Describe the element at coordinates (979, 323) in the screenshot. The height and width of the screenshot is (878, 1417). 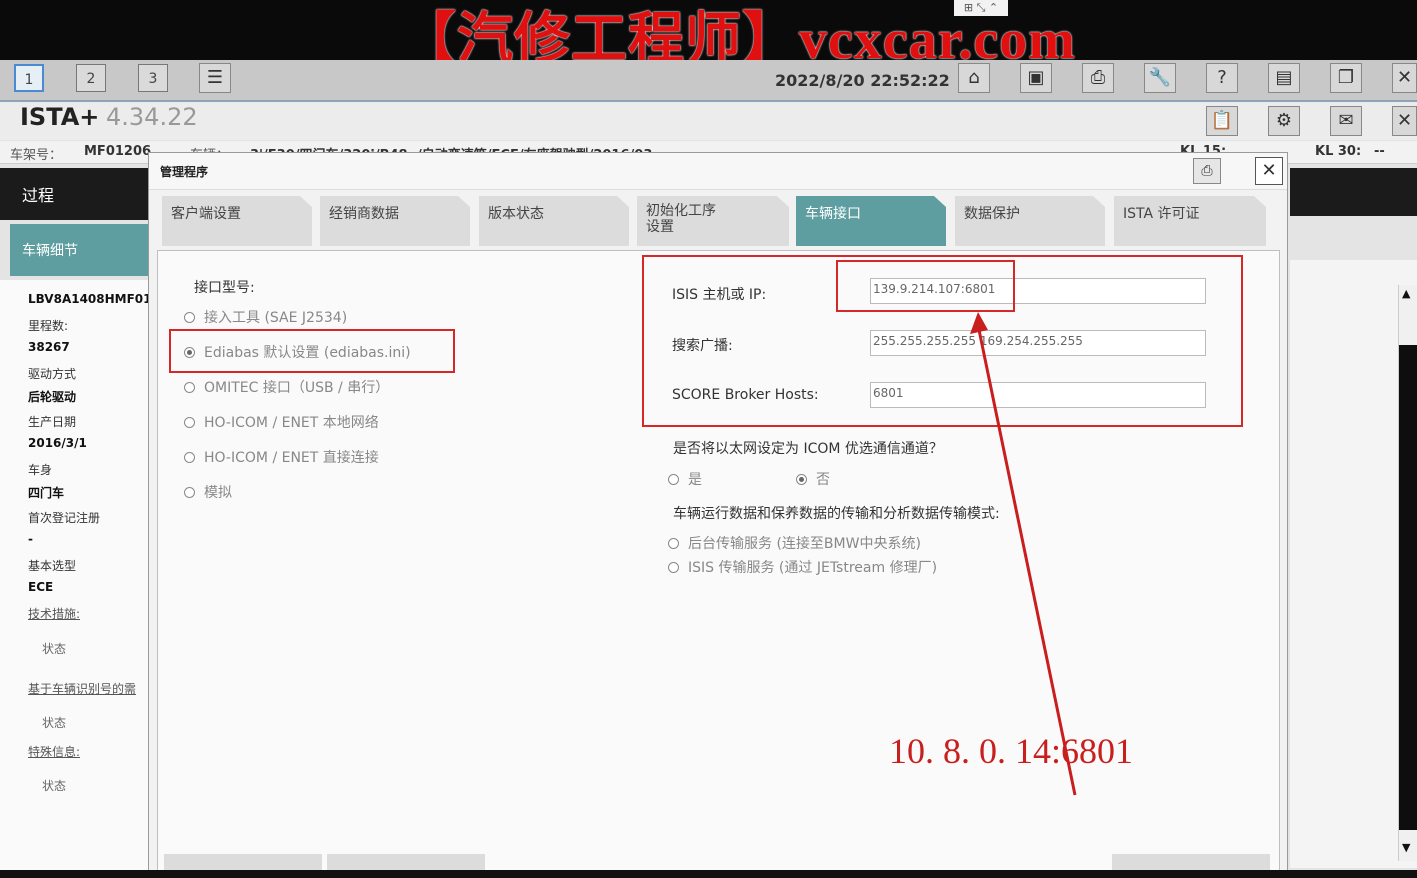
I see `arrow-head` at that location.